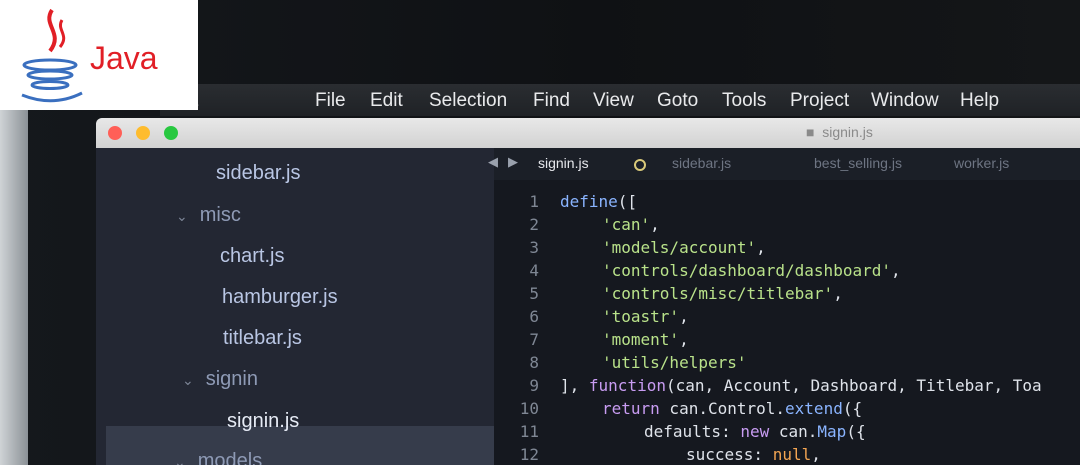 The width and height of the screenshot is (1080, 465). What do you see at coordinates (52, 55) in the screenshot?
I see `coffee-cup-icon` at bounding box center [52, 55].